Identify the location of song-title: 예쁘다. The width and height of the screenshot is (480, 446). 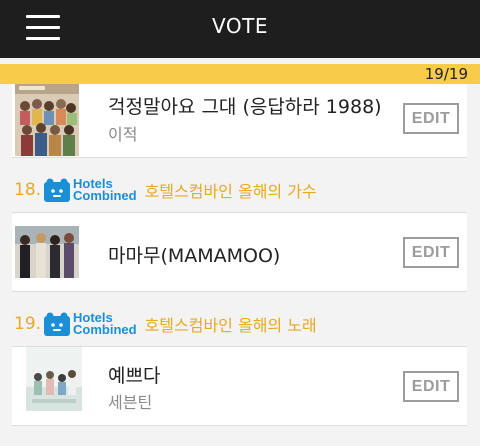
(134, 376).